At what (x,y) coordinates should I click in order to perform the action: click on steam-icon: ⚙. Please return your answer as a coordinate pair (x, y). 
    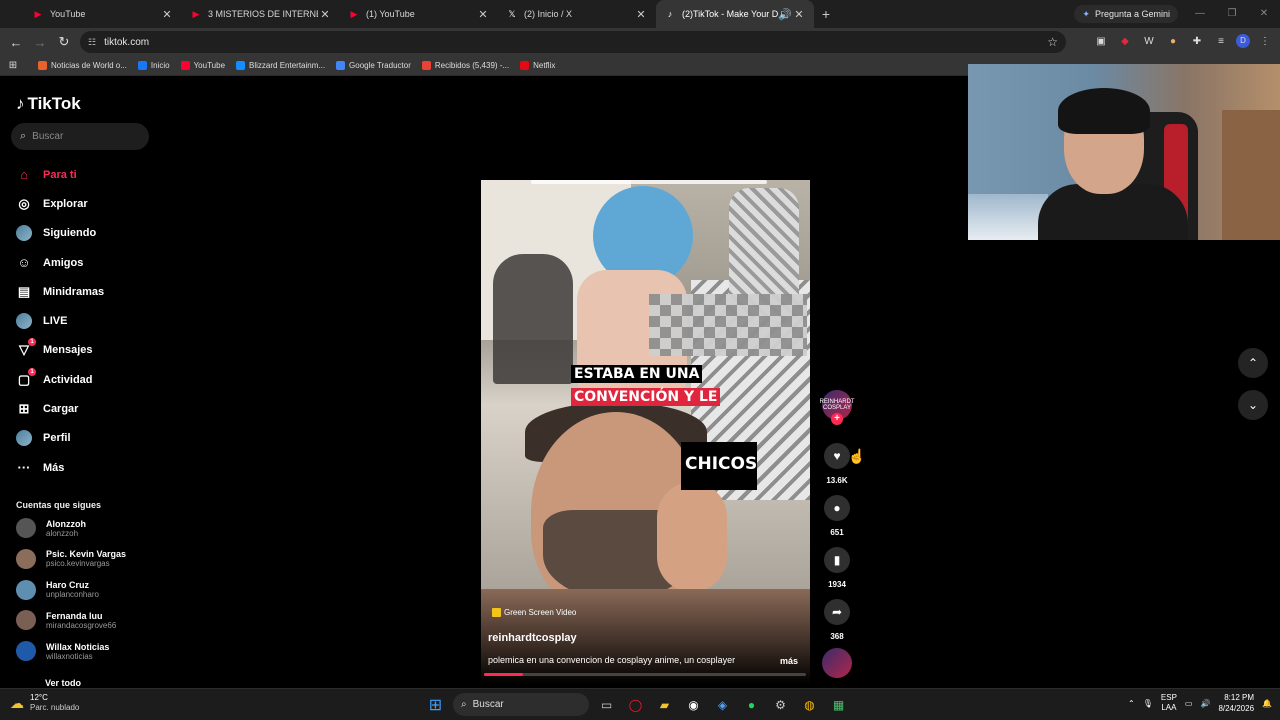
    Looking at the image, I should click on (780, 704).